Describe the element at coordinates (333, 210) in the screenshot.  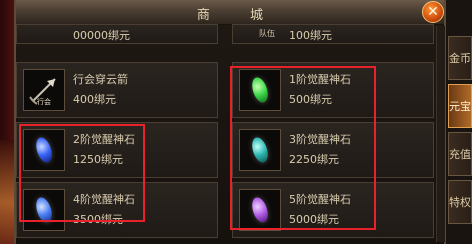
I see `shop-item-awaken-stone-5: 5阶觉醒神石 5000绑元` at that location.